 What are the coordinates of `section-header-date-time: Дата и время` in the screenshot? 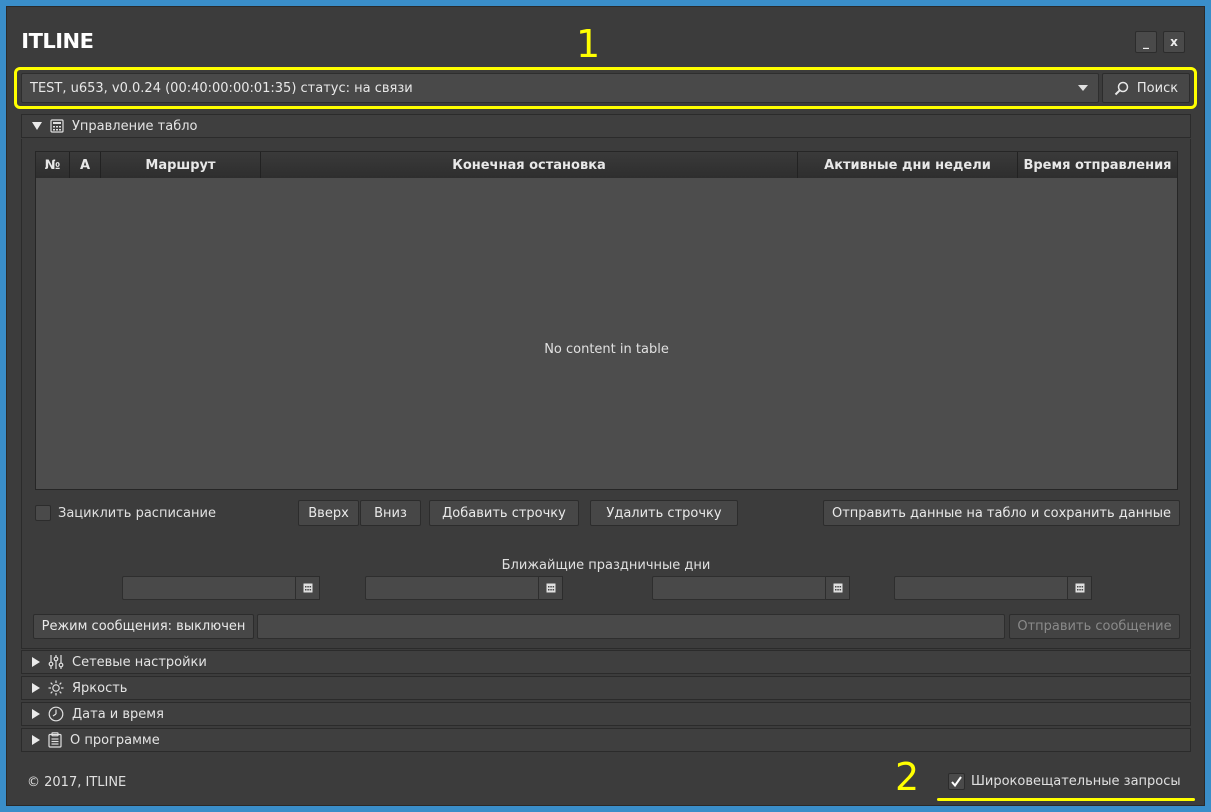 It's located at (606, 714).